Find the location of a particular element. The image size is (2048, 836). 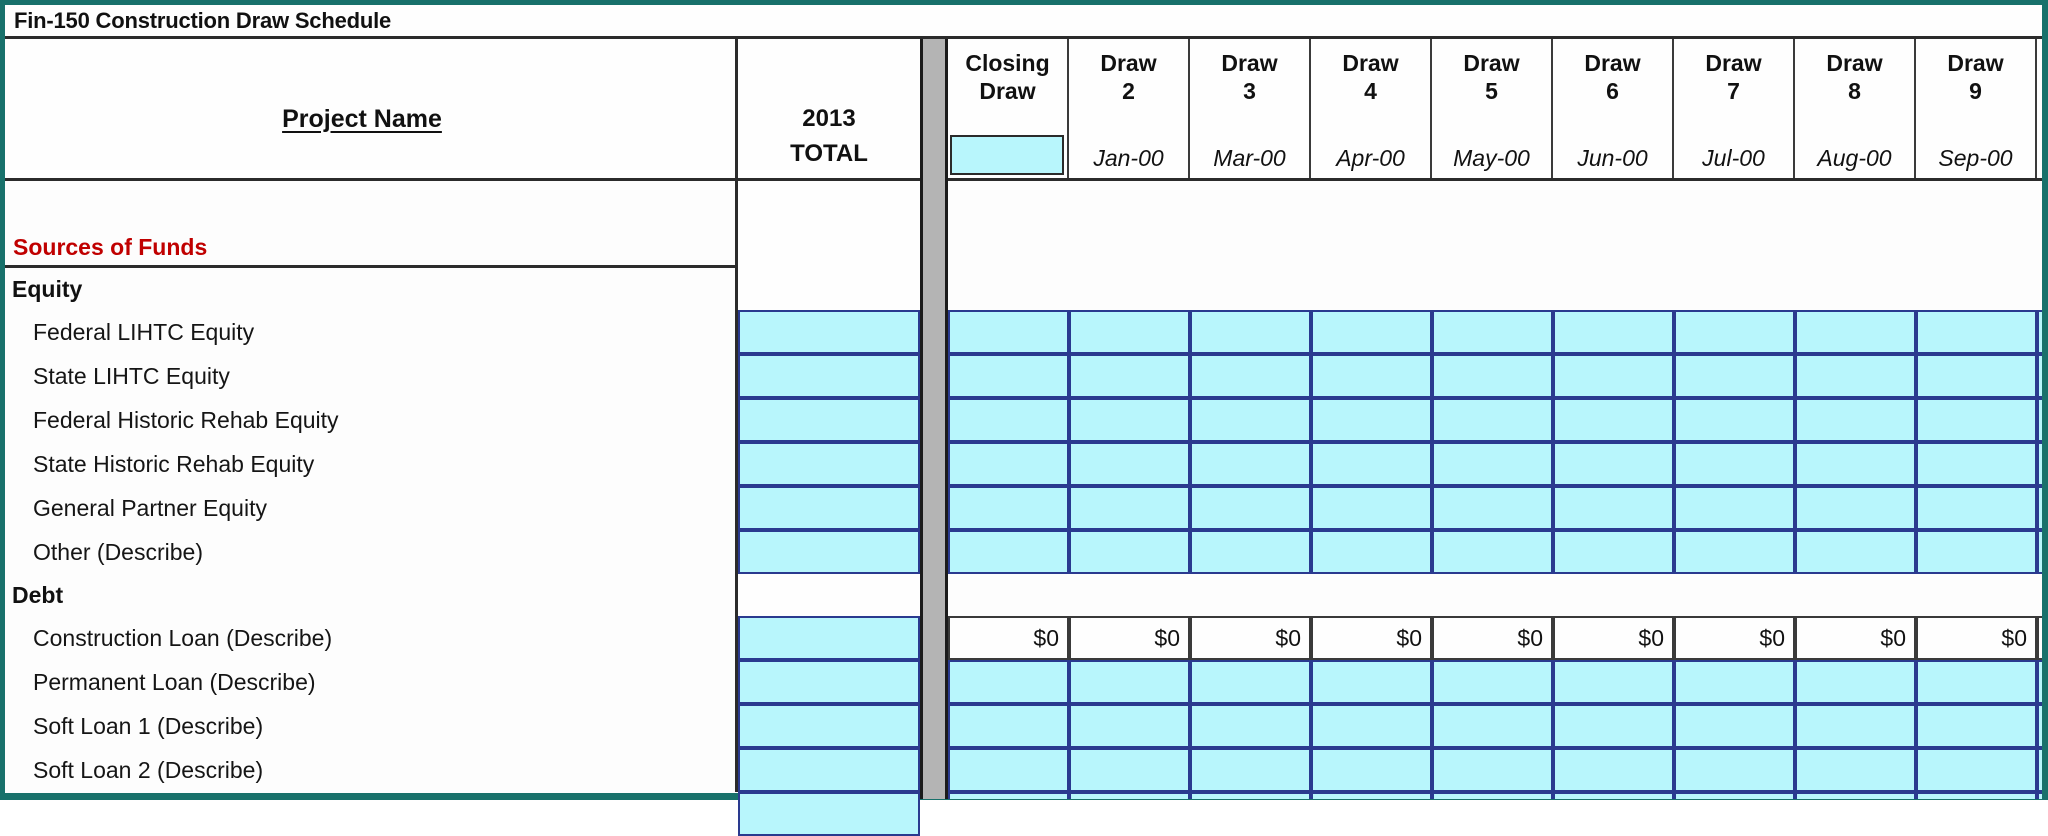

draw-value-cell is located at coordinates (2039, 638).